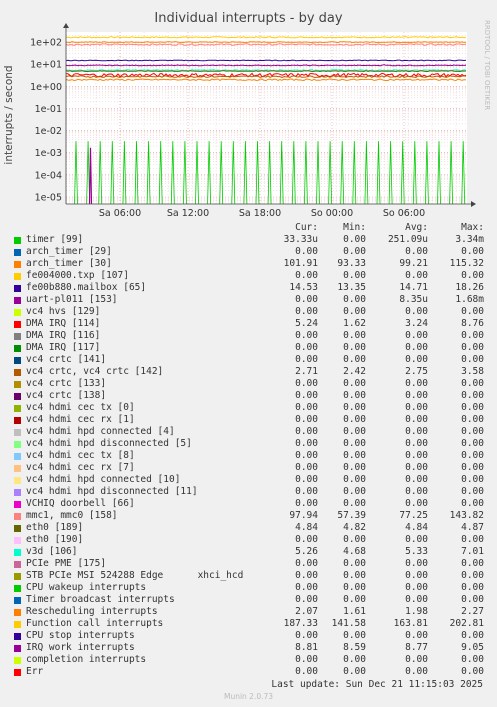  I want to click on legend-value-cur: 33.33u, so click(300, 239).